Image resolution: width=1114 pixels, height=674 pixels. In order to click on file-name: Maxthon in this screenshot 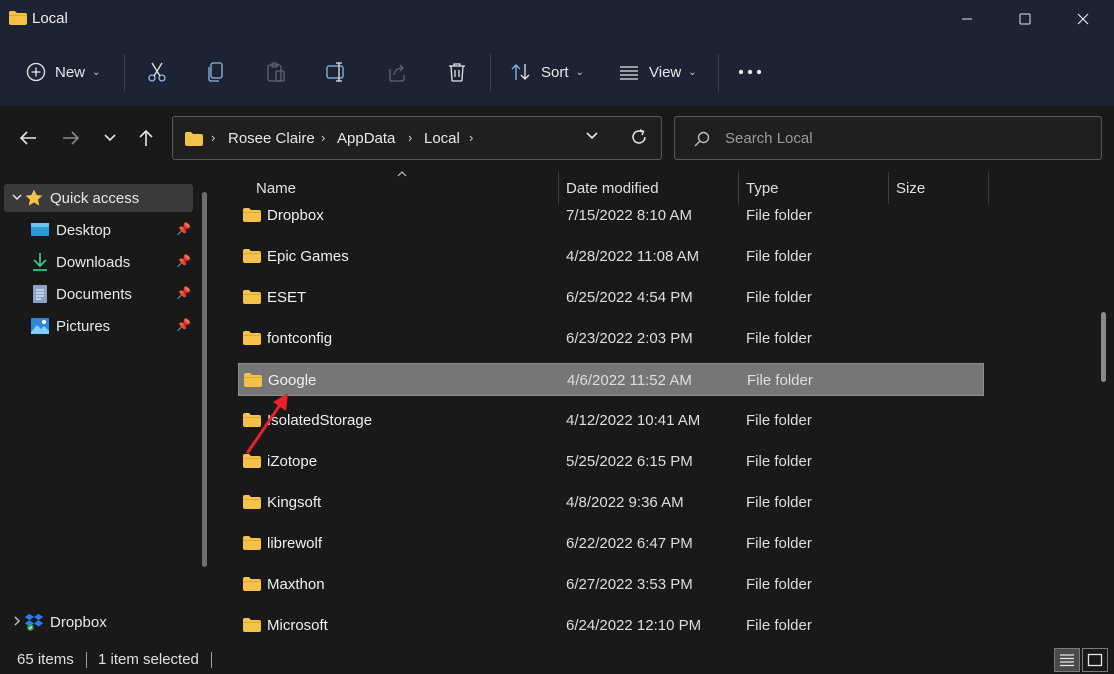, I will do `click(296, 584)`.